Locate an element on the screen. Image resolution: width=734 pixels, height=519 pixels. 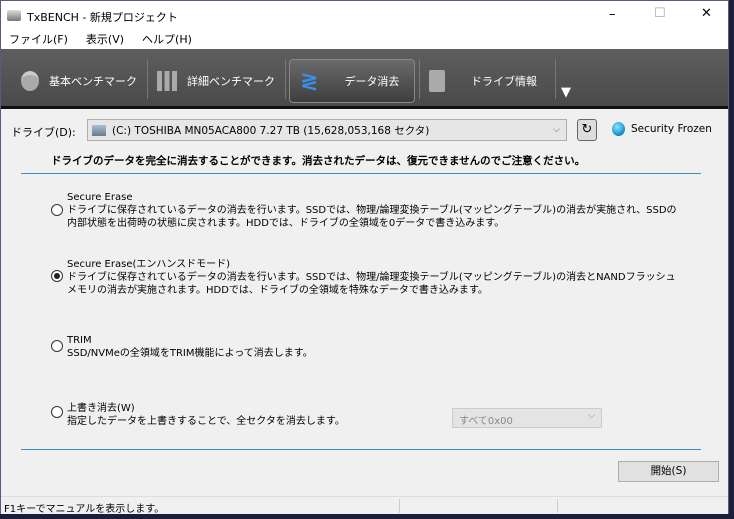
option-title: 上書き消去(W) is located at coordinates (101, 408).